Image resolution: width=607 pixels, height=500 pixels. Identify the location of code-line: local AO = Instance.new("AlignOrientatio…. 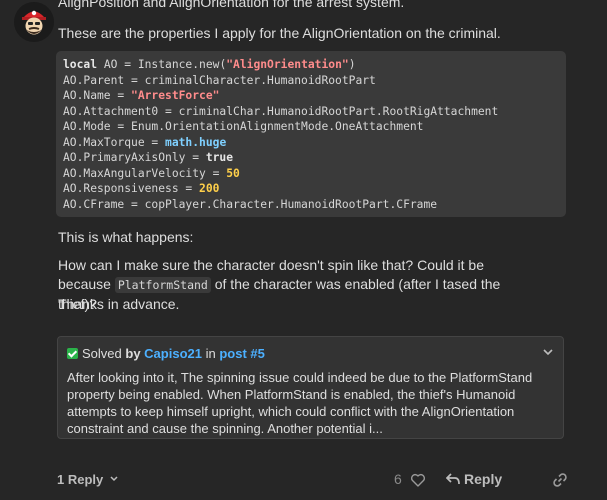
(311, 65).